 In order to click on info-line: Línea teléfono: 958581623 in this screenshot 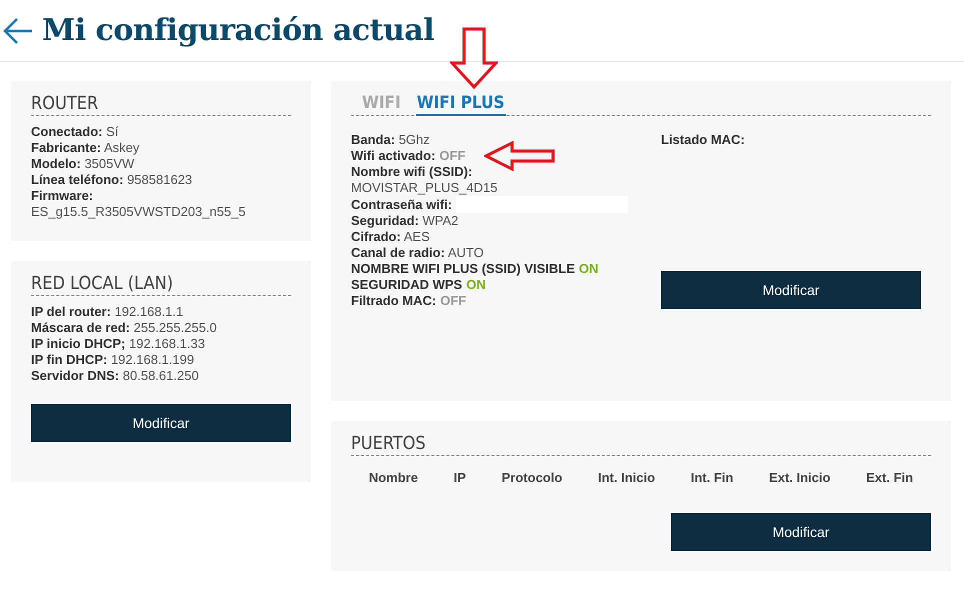, I will do `click(112, 180)`.